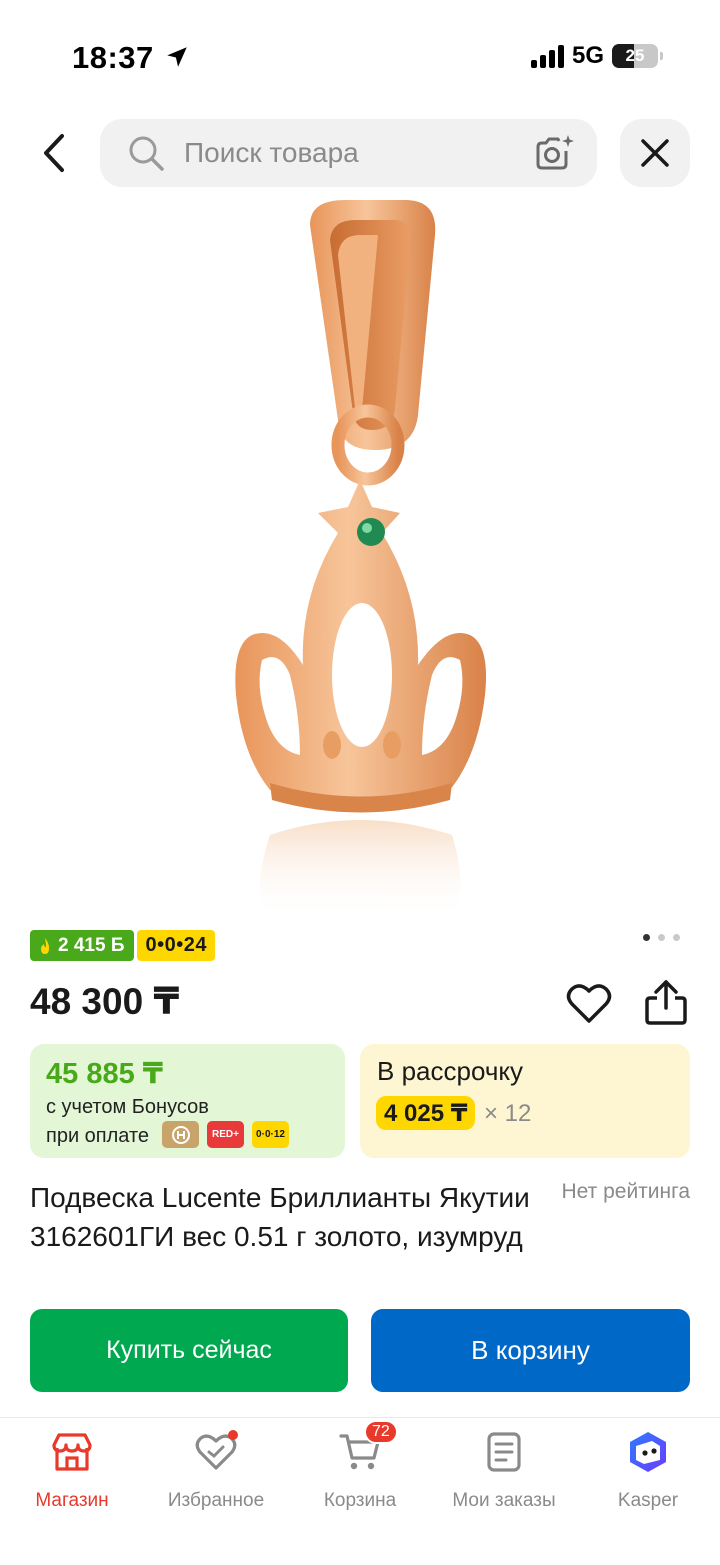 The height and width of the screenshot is (1565, 720). I want to click on bonus-price: 45 885 ₸, so click(104, 1074).